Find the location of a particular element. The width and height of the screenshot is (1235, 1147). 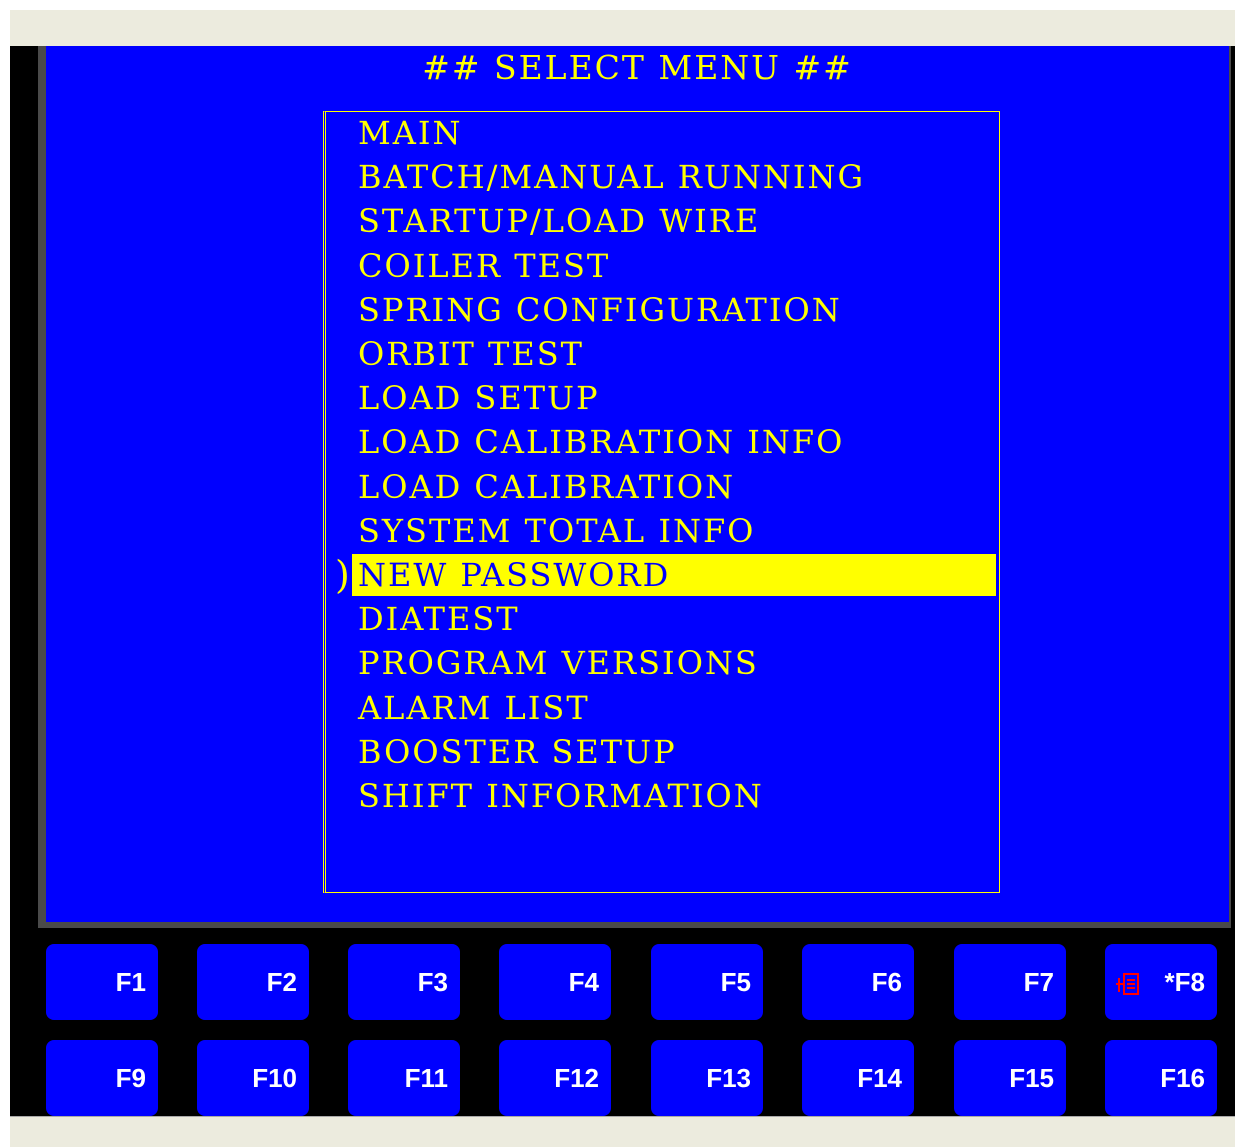

function-key-f16: F16 is located at coordinates (1161, 1078).